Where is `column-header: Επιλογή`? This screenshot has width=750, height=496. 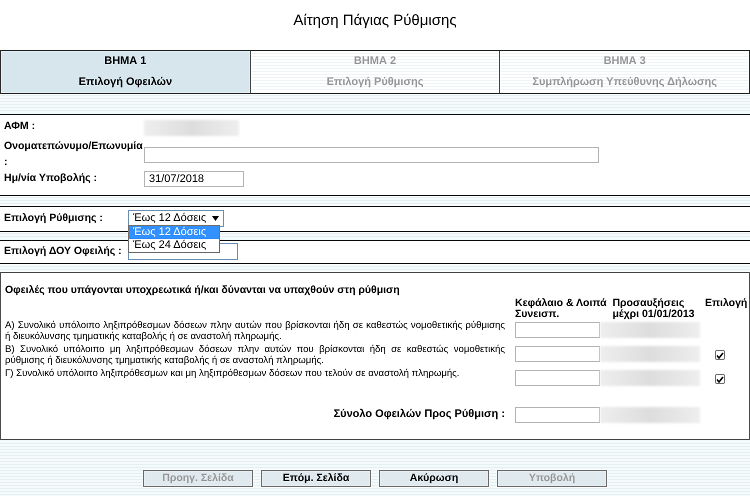 column-header: Επιλογή is located at coordinates (725, 305).